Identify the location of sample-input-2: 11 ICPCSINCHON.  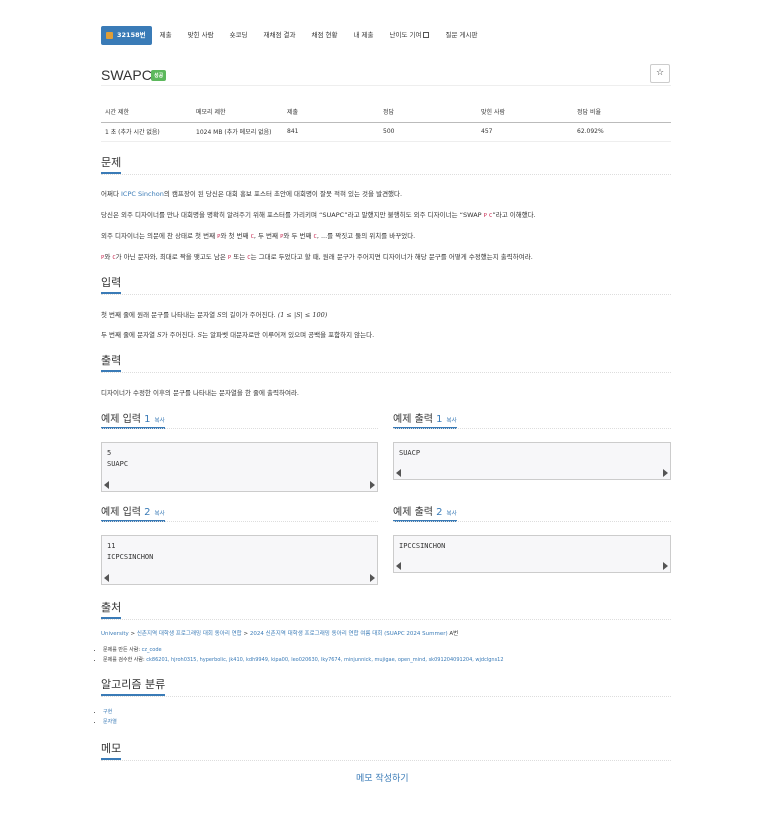
(239, 560).